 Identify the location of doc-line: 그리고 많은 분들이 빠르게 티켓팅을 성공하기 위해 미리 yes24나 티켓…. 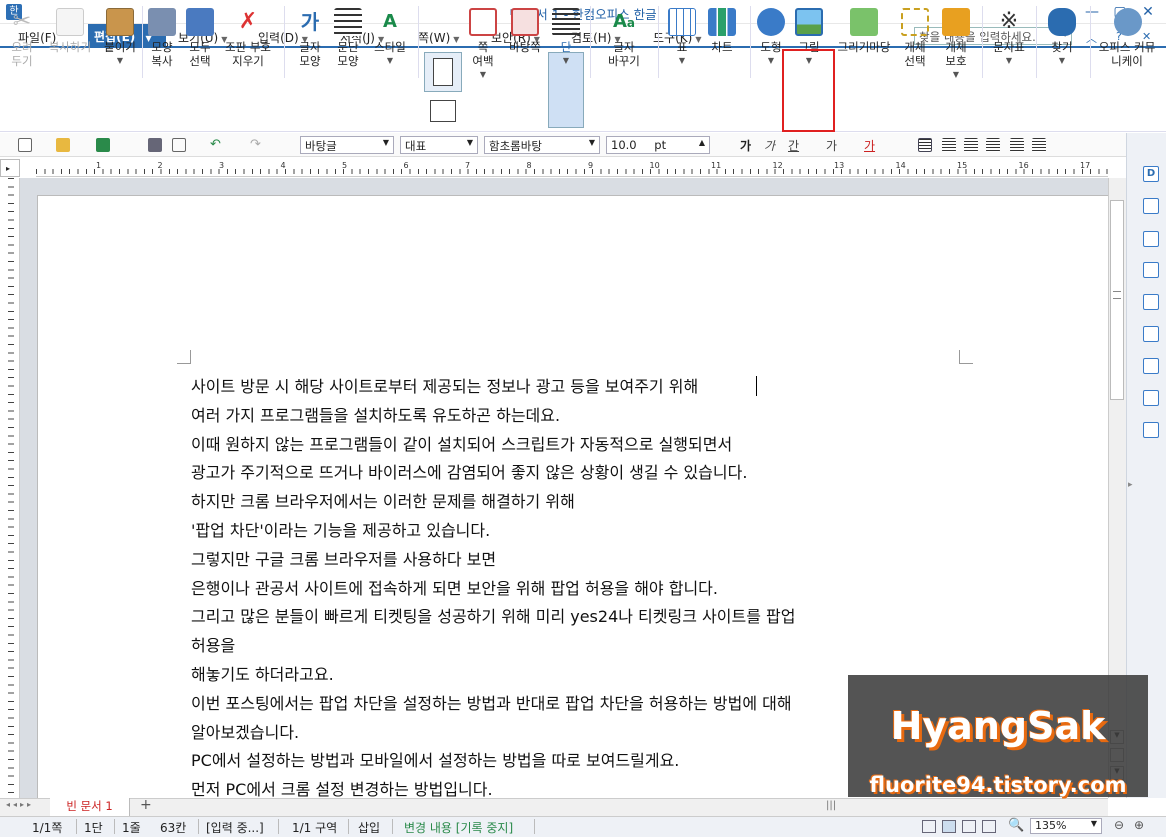
(493, 617).